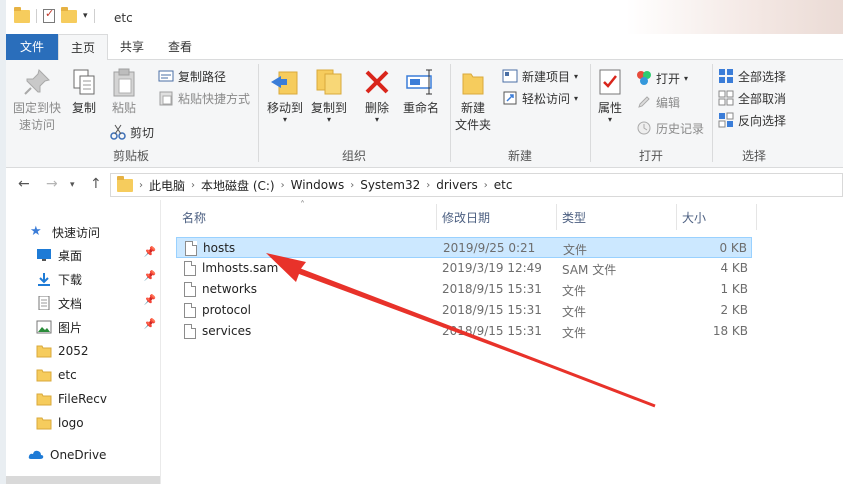 The height and width of the screenshot is (484, 843). I want to click on sidebar-item-onedrive: OneDrive, so click(94, 455).